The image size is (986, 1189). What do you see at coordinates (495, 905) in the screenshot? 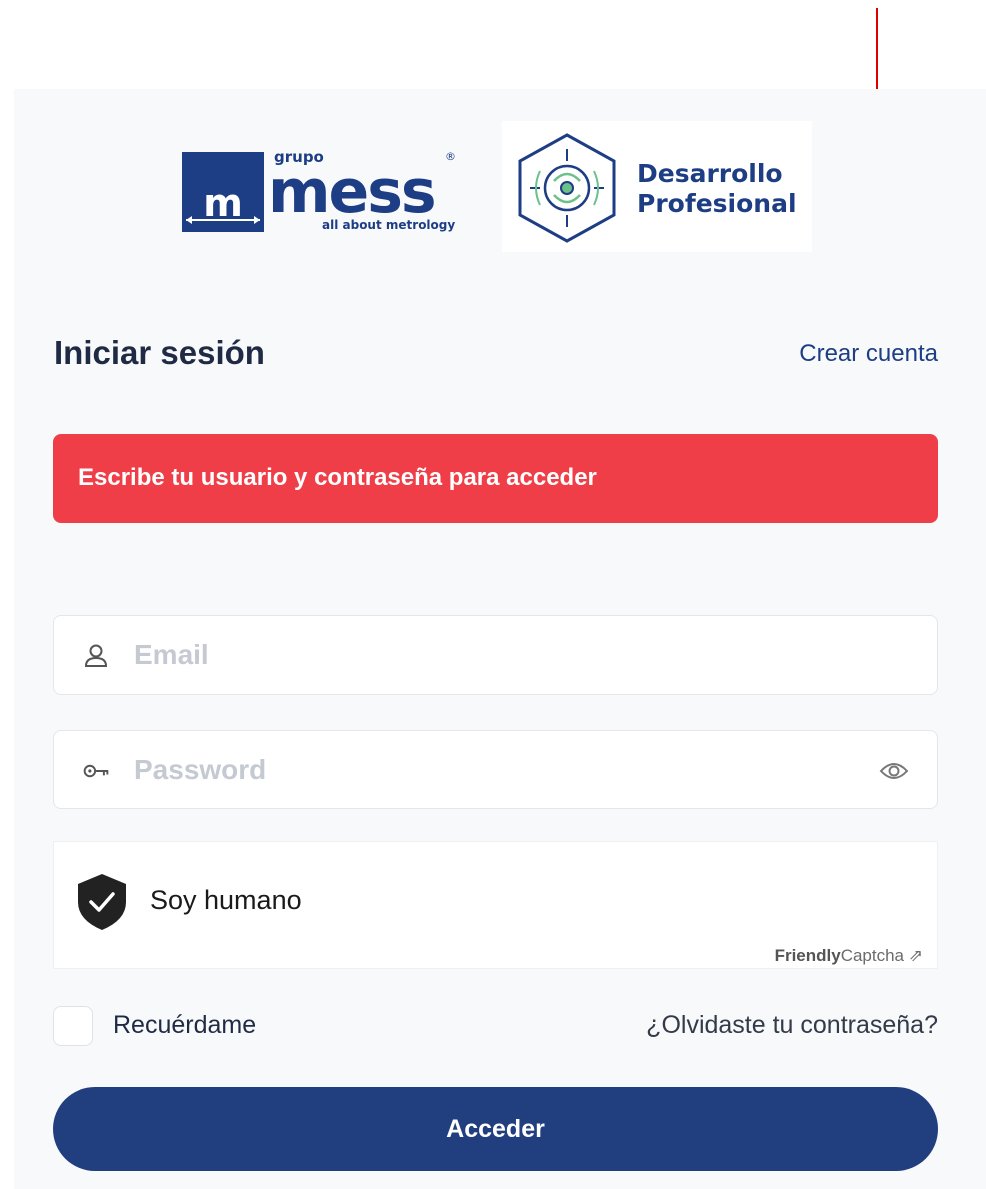
I see `friendly-captcha-widget: Soy humano FriendlyCaptcha ⇗` at bounding box center [495, 905].